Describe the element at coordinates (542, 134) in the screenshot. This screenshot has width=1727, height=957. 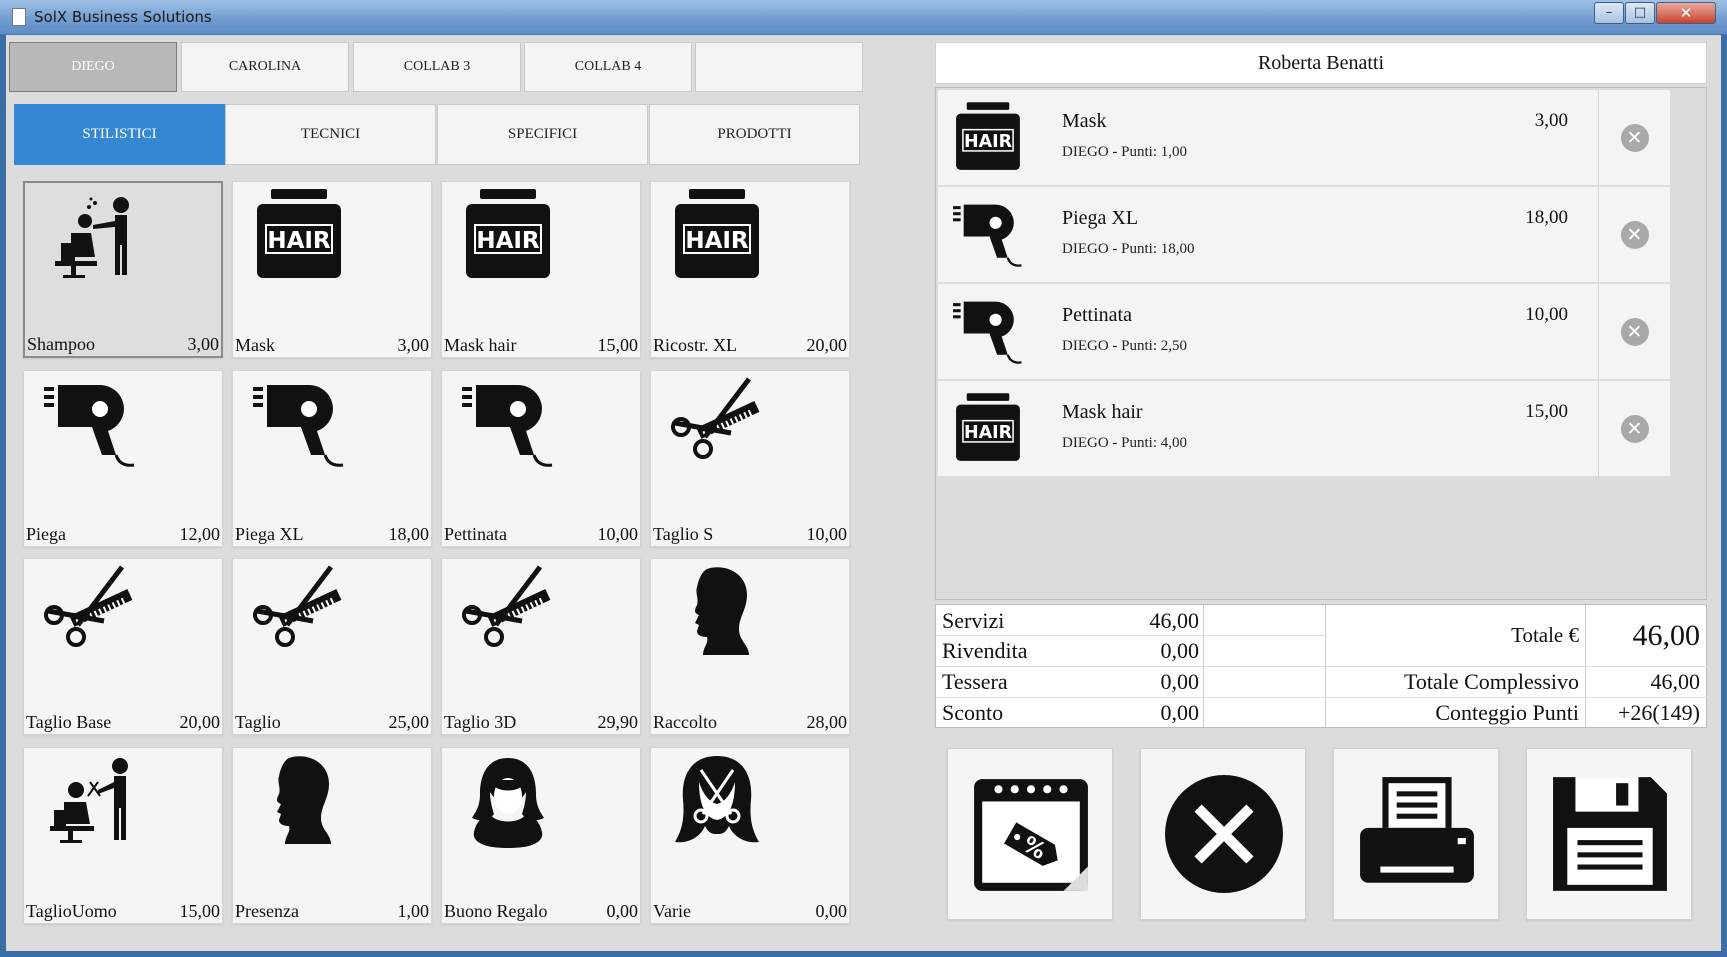
I see `tab-specifici: SPECIFICI` at that location.